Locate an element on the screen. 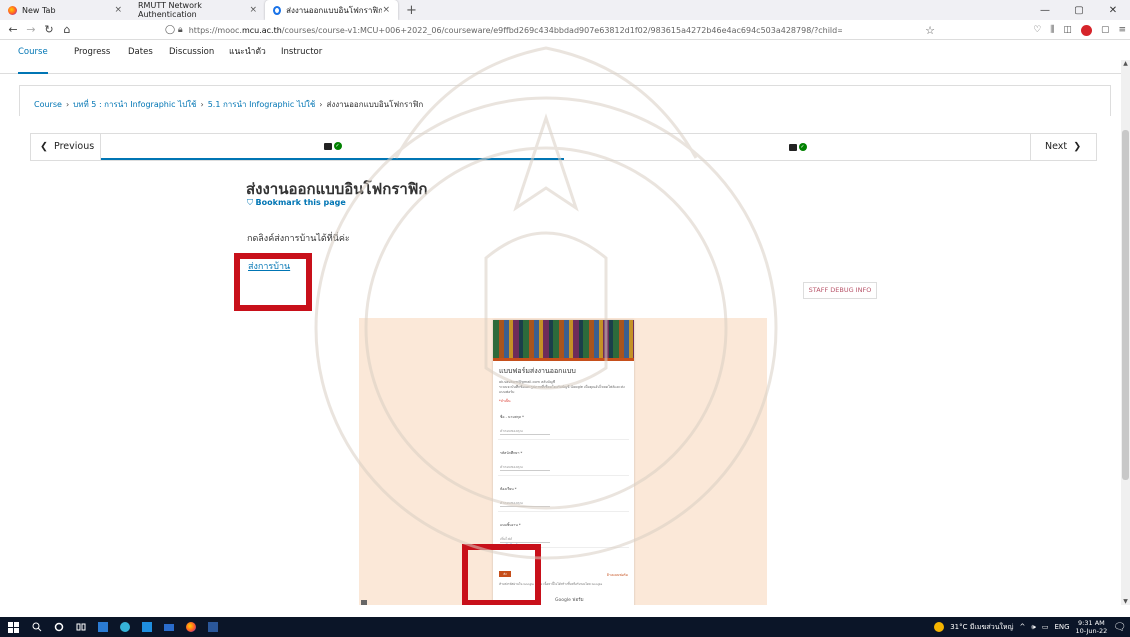 The height and width of the screenshot is (637, 1130). tab-introduce: แนะนำตัว is located at coordinates (247, 57).